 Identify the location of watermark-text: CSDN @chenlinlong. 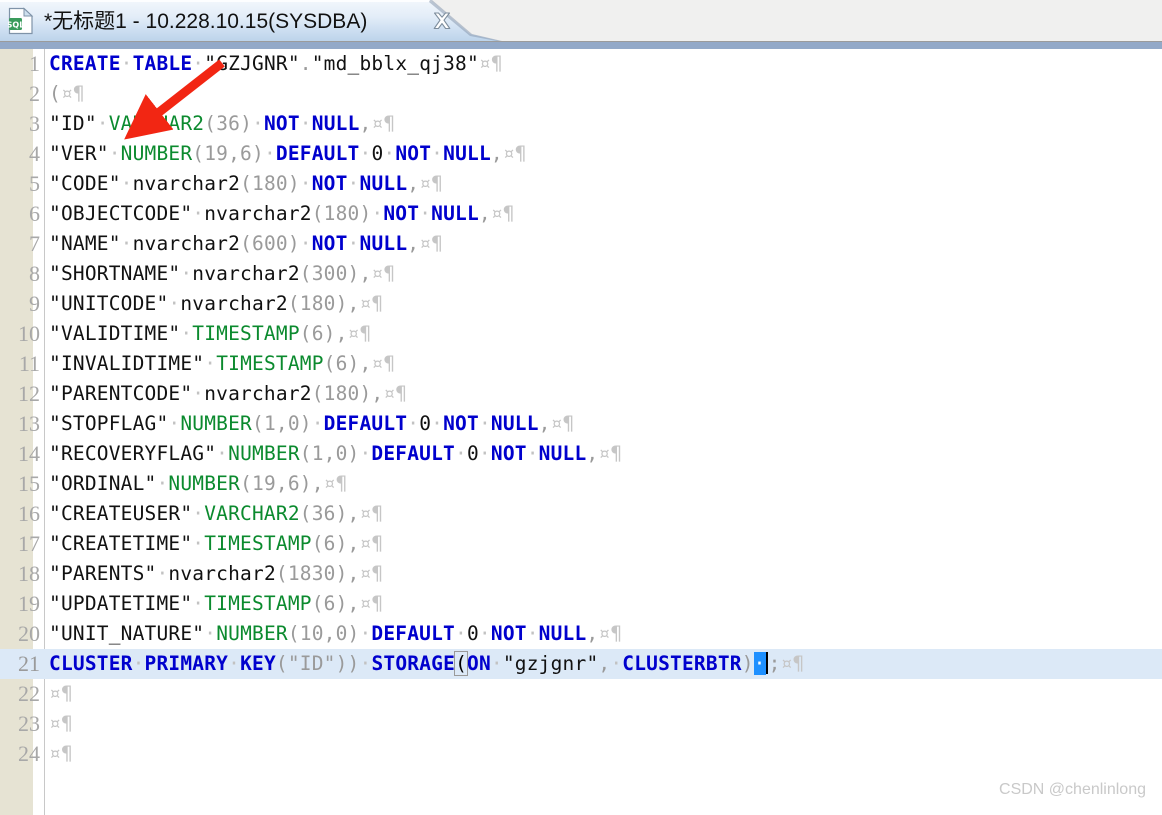
(1072, 789).